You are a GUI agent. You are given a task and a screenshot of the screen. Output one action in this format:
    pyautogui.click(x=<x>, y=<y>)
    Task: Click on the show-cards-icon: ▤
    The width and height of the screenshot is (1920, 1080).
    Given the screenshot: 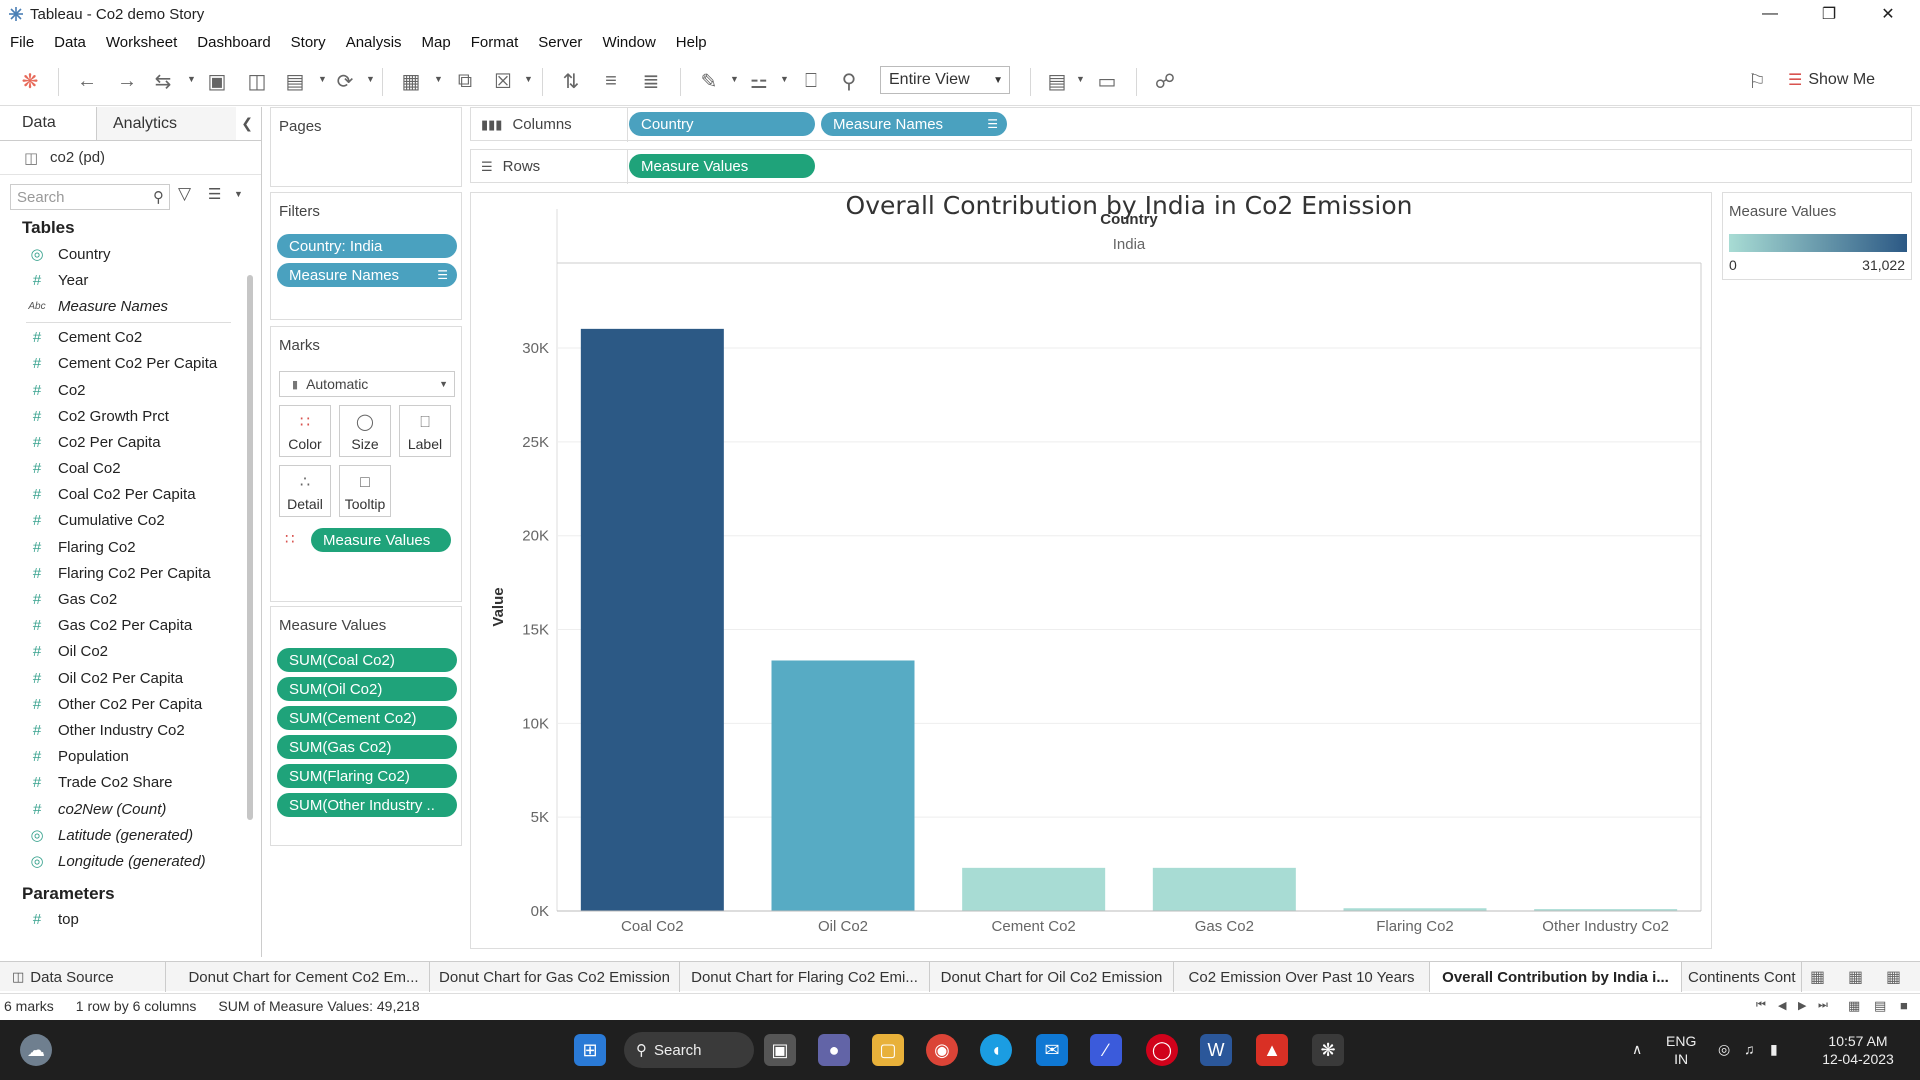 What is the action you would take?
    pyautogui.click(x=1057, y=81)
    